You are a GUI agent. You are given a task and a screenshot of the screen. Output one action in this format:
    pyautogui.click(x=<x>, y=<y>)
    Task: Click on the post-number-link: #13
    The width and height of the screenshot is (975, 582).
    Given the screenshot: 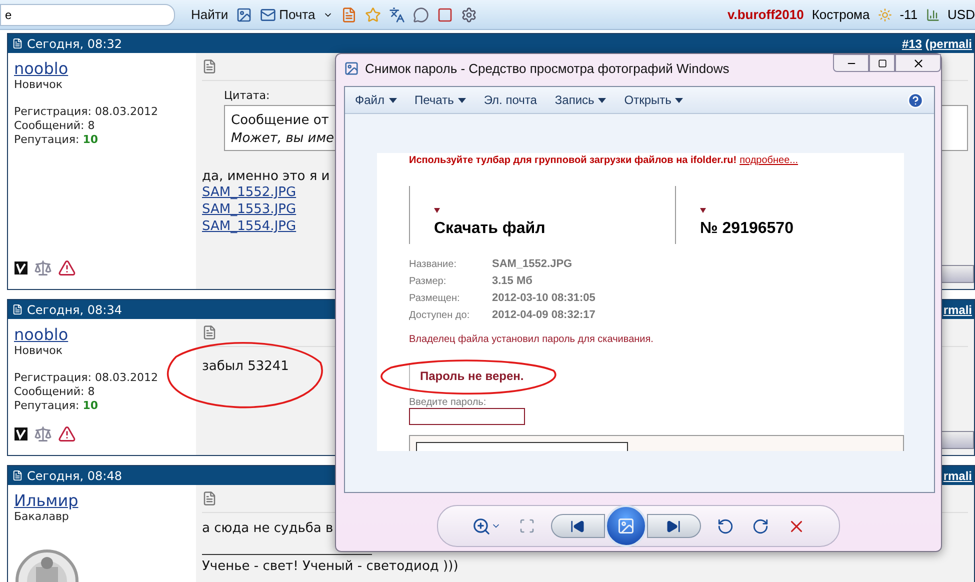 What is the action you would take?
    pyautogui.click(x=912, y=43)
    